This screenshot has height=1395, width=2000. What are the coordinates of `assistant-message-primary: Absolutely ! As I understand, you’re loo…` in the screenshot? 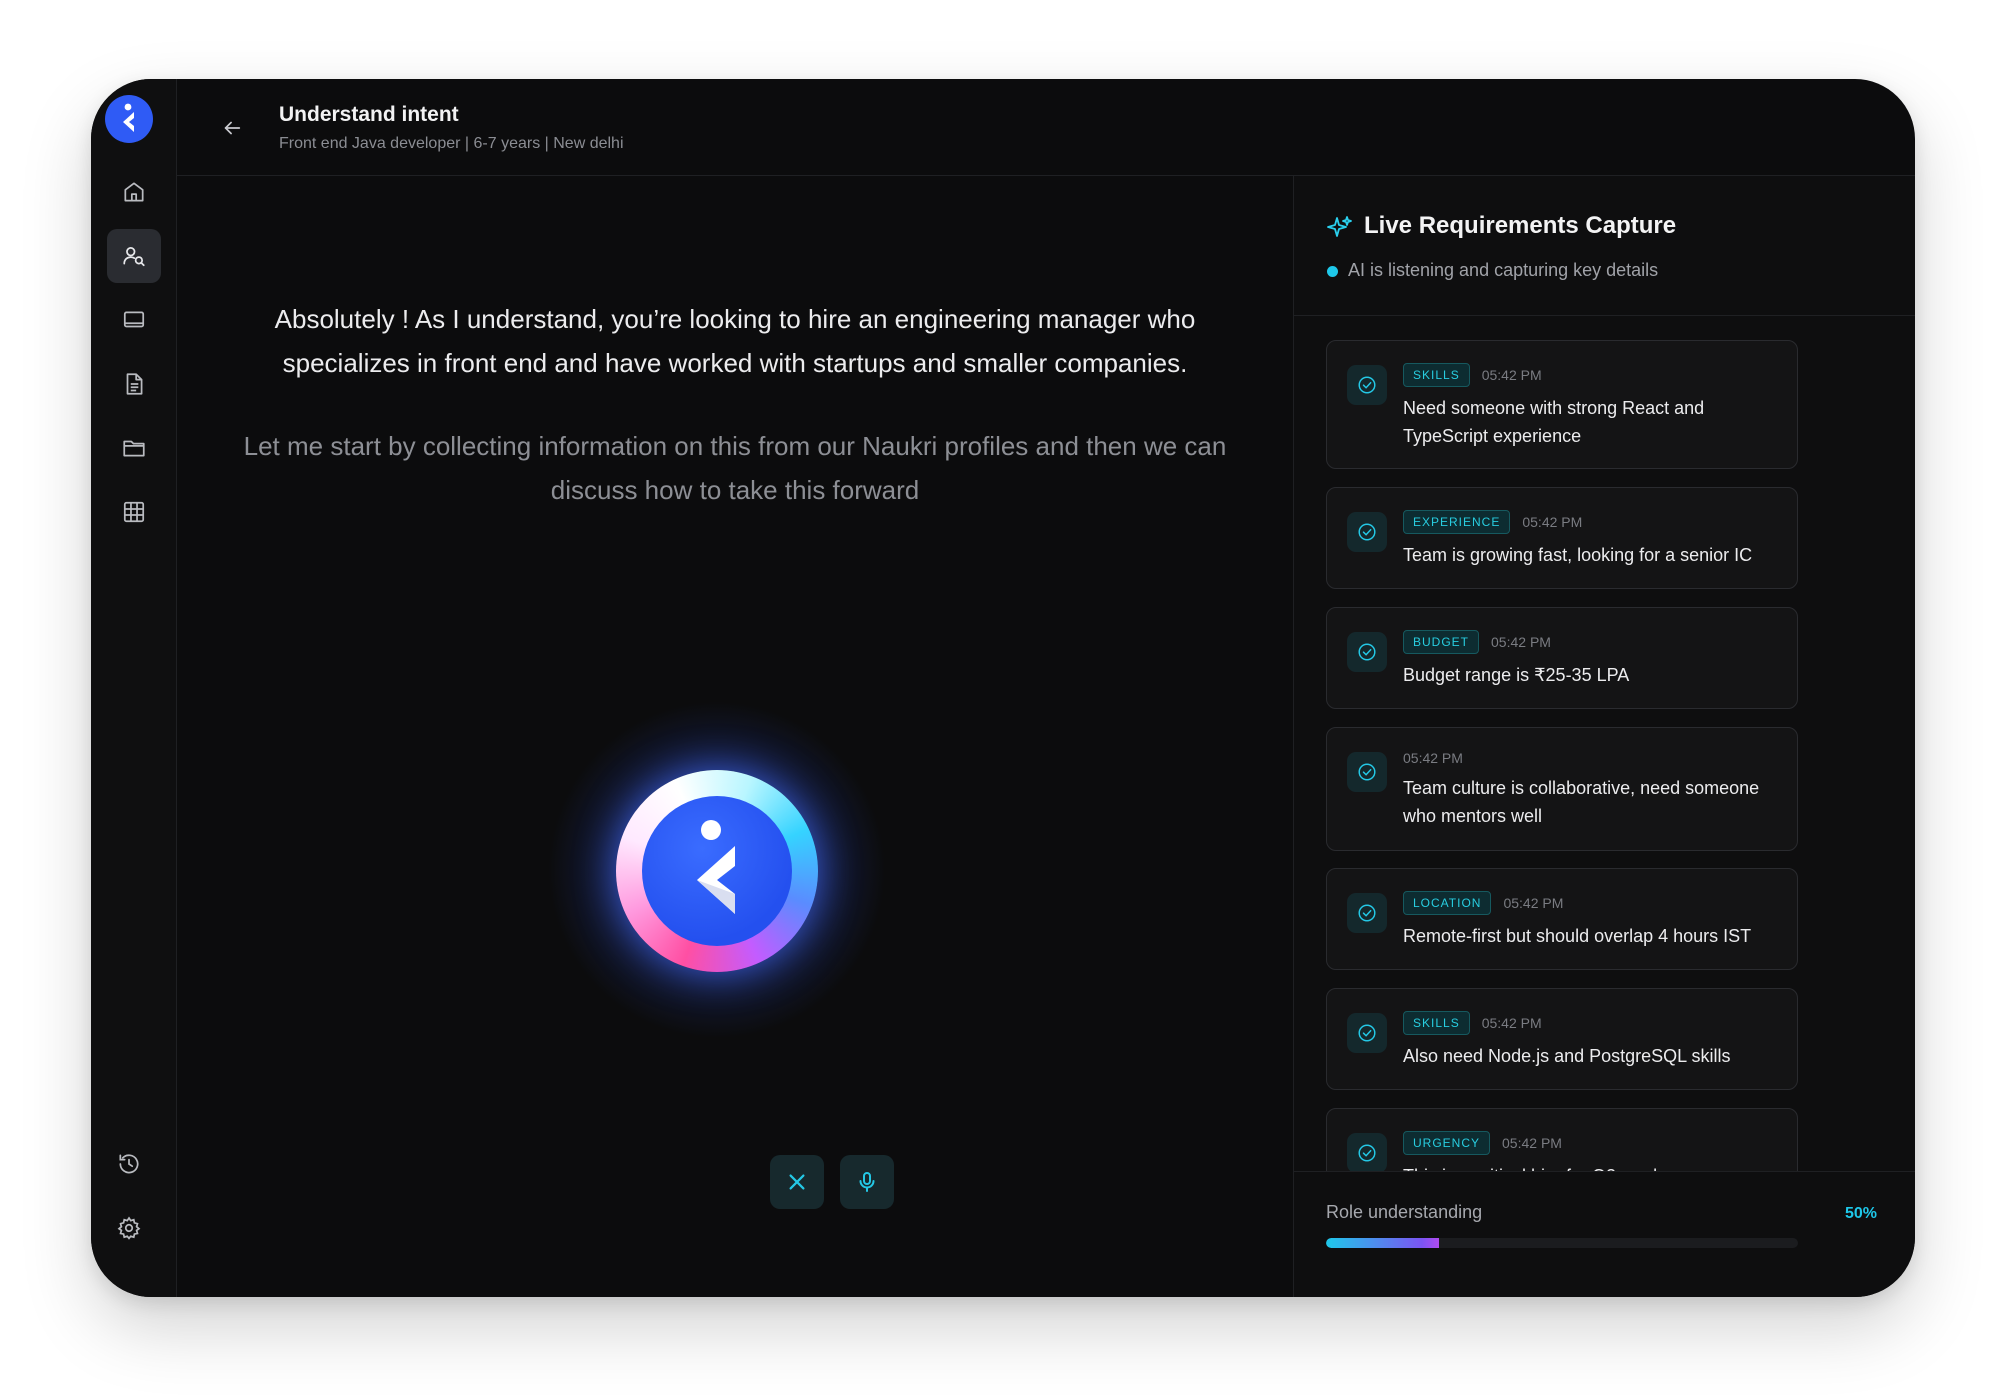 It's located at (735, 341).